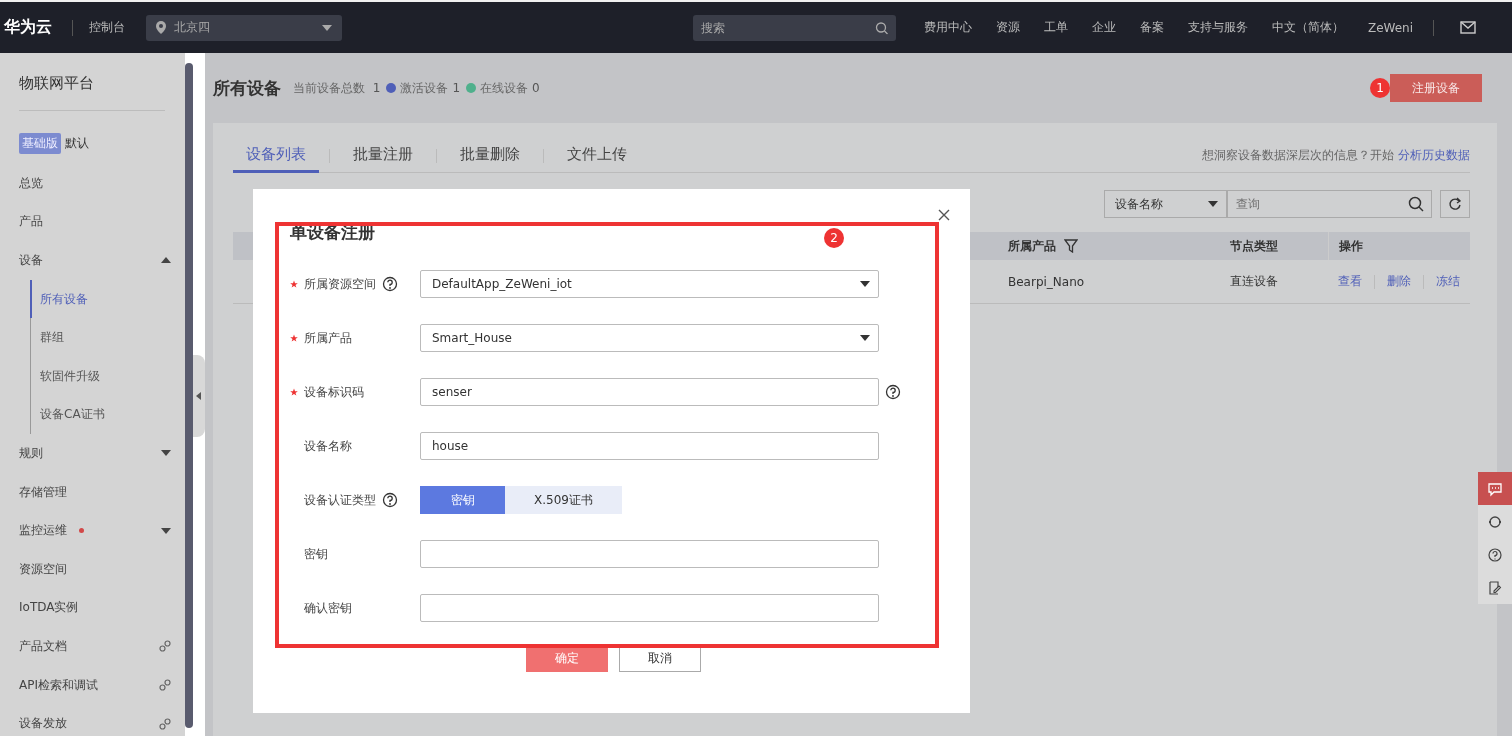 Image resolution: width=1512 pixels, height=736 pixels. I want to click on count-value: 0, so click(536, 88).